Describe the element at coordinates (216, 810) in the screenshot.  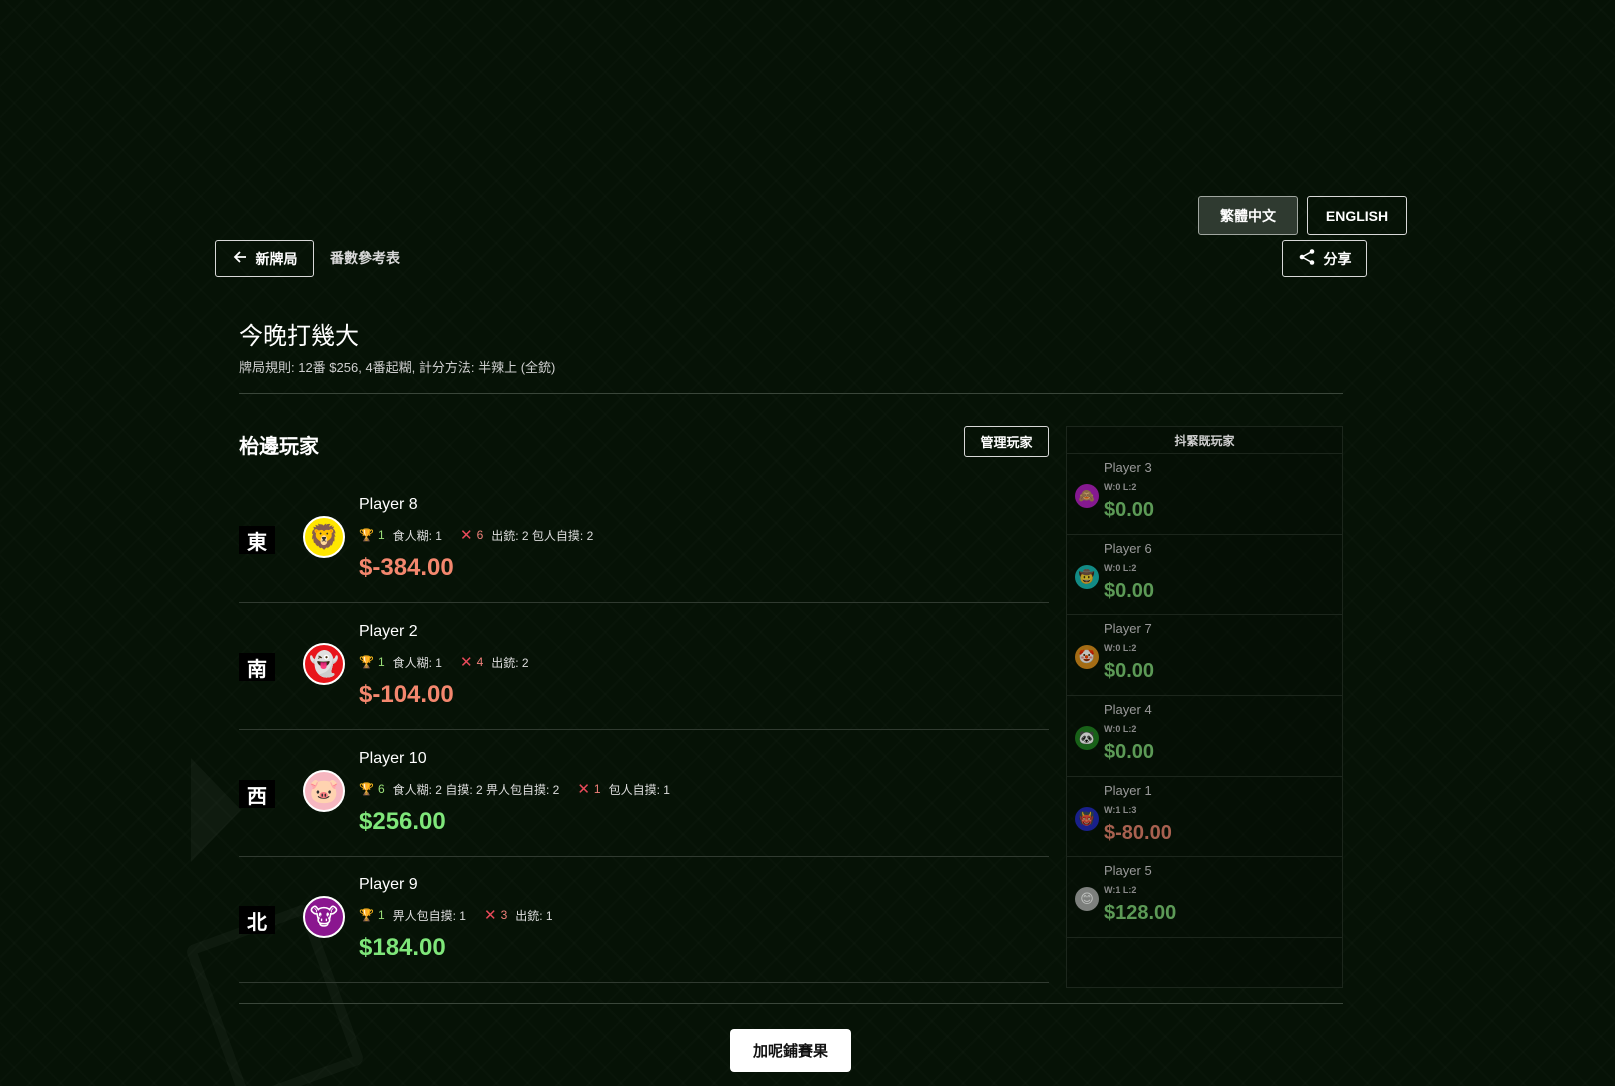
I see `background-decoration` at that location.